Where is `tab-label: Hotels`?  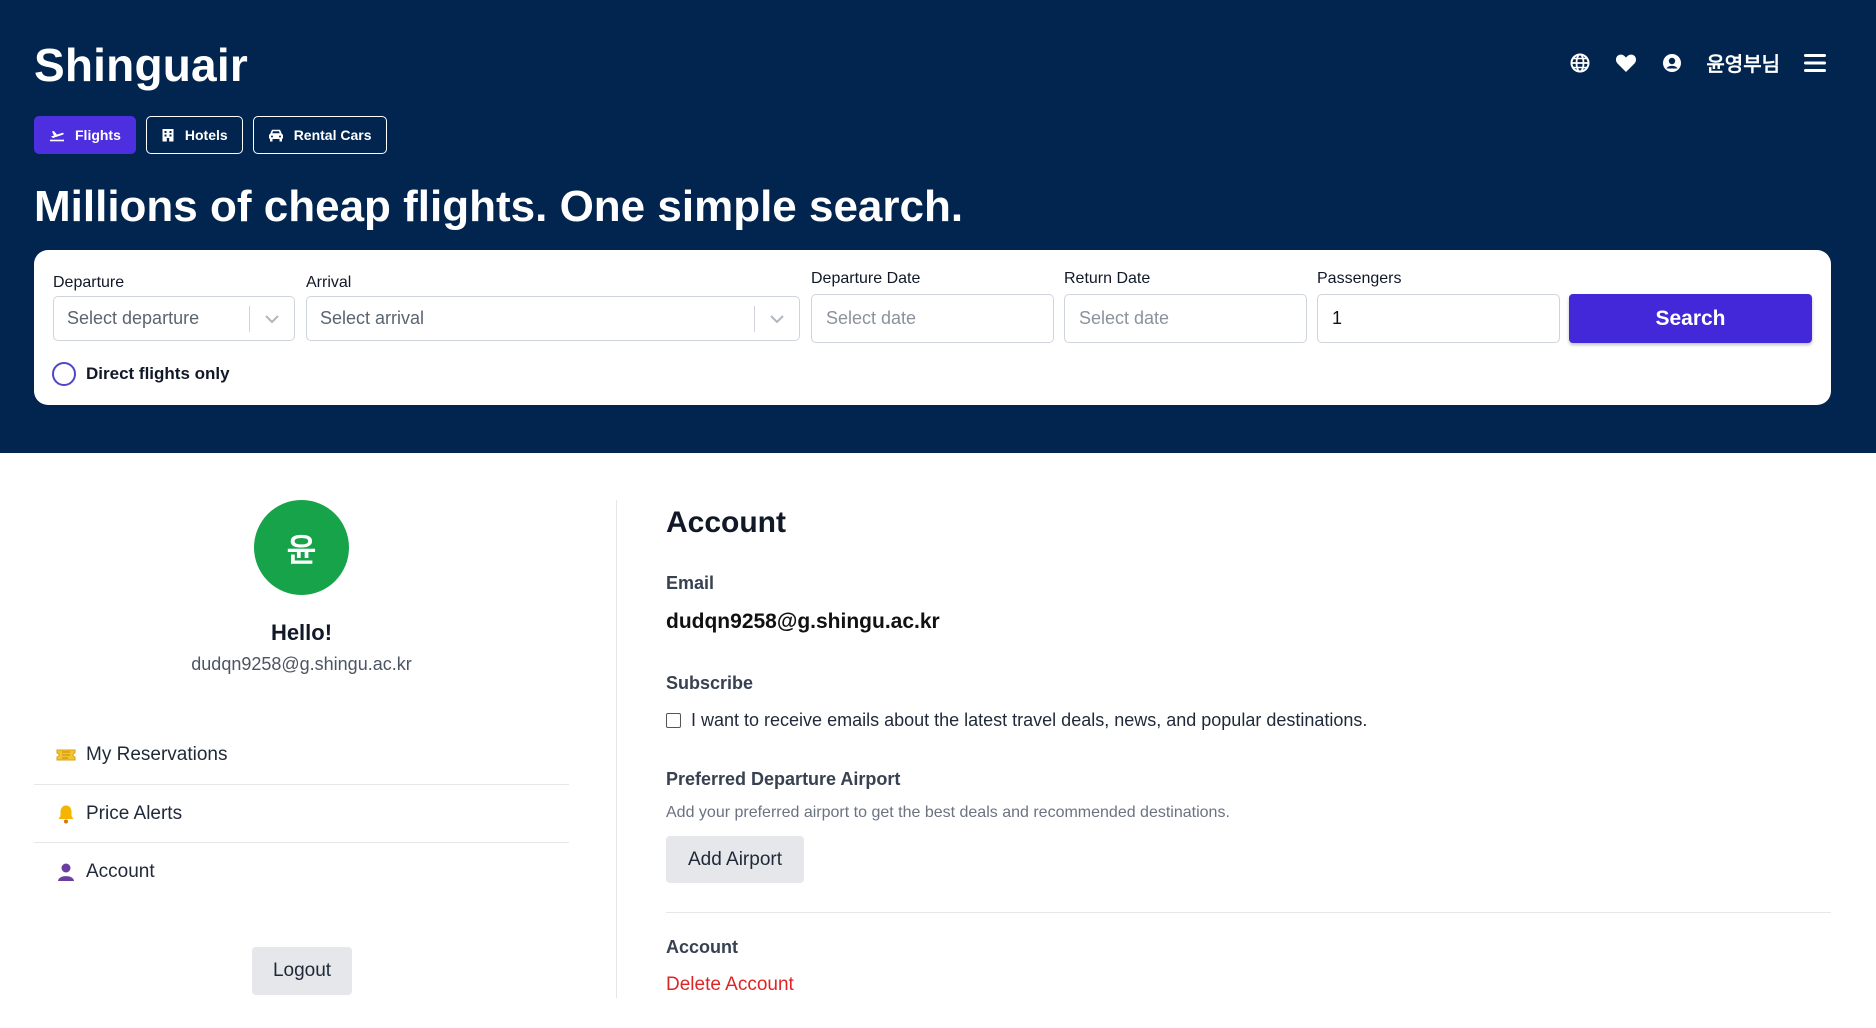 tab-label: Hotels is located at coordinates (206, 135).